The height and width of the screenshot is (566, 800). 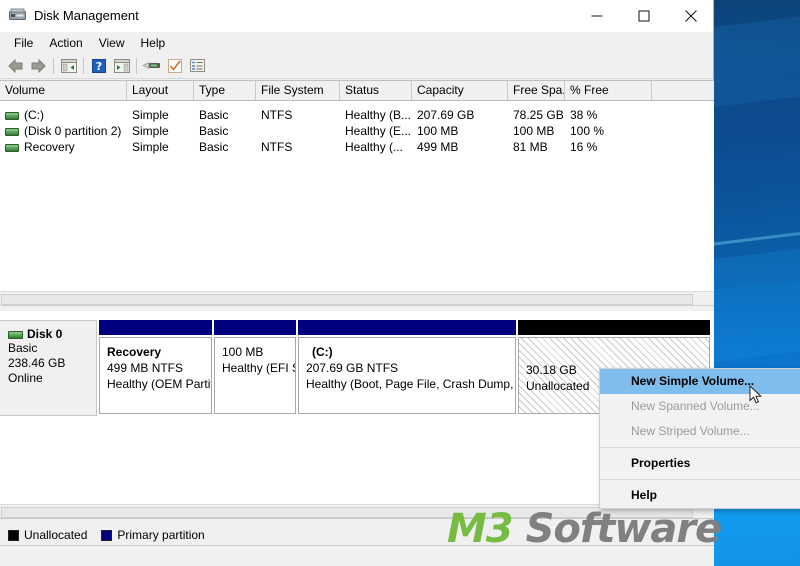 What do you see at coordinates (376, 90) in the screenshot?
I see `column-header-status: Status` at bounding box center [376, 90].